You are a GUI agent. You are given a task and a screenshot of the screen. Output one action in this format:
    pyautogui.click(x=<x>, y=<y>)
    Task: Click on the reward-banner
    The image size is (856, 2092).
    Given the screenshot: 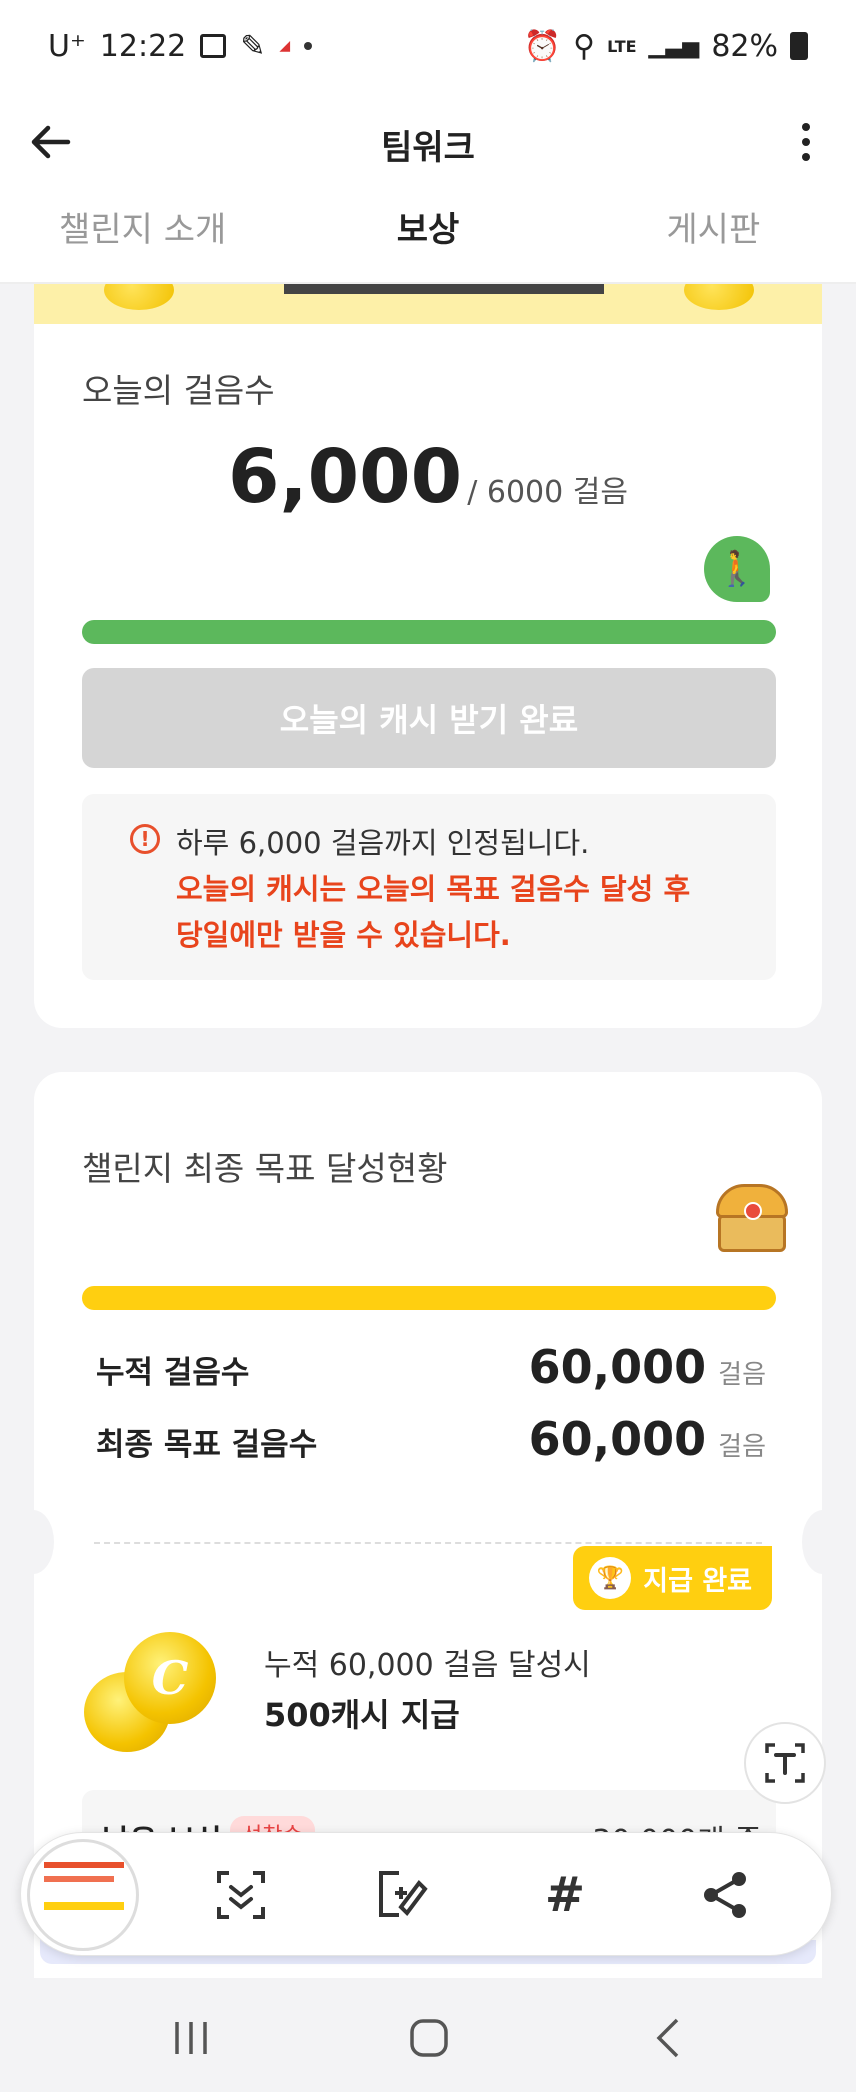 What is the action you would take?
    pyautogui.click(x=428, y=304)
    